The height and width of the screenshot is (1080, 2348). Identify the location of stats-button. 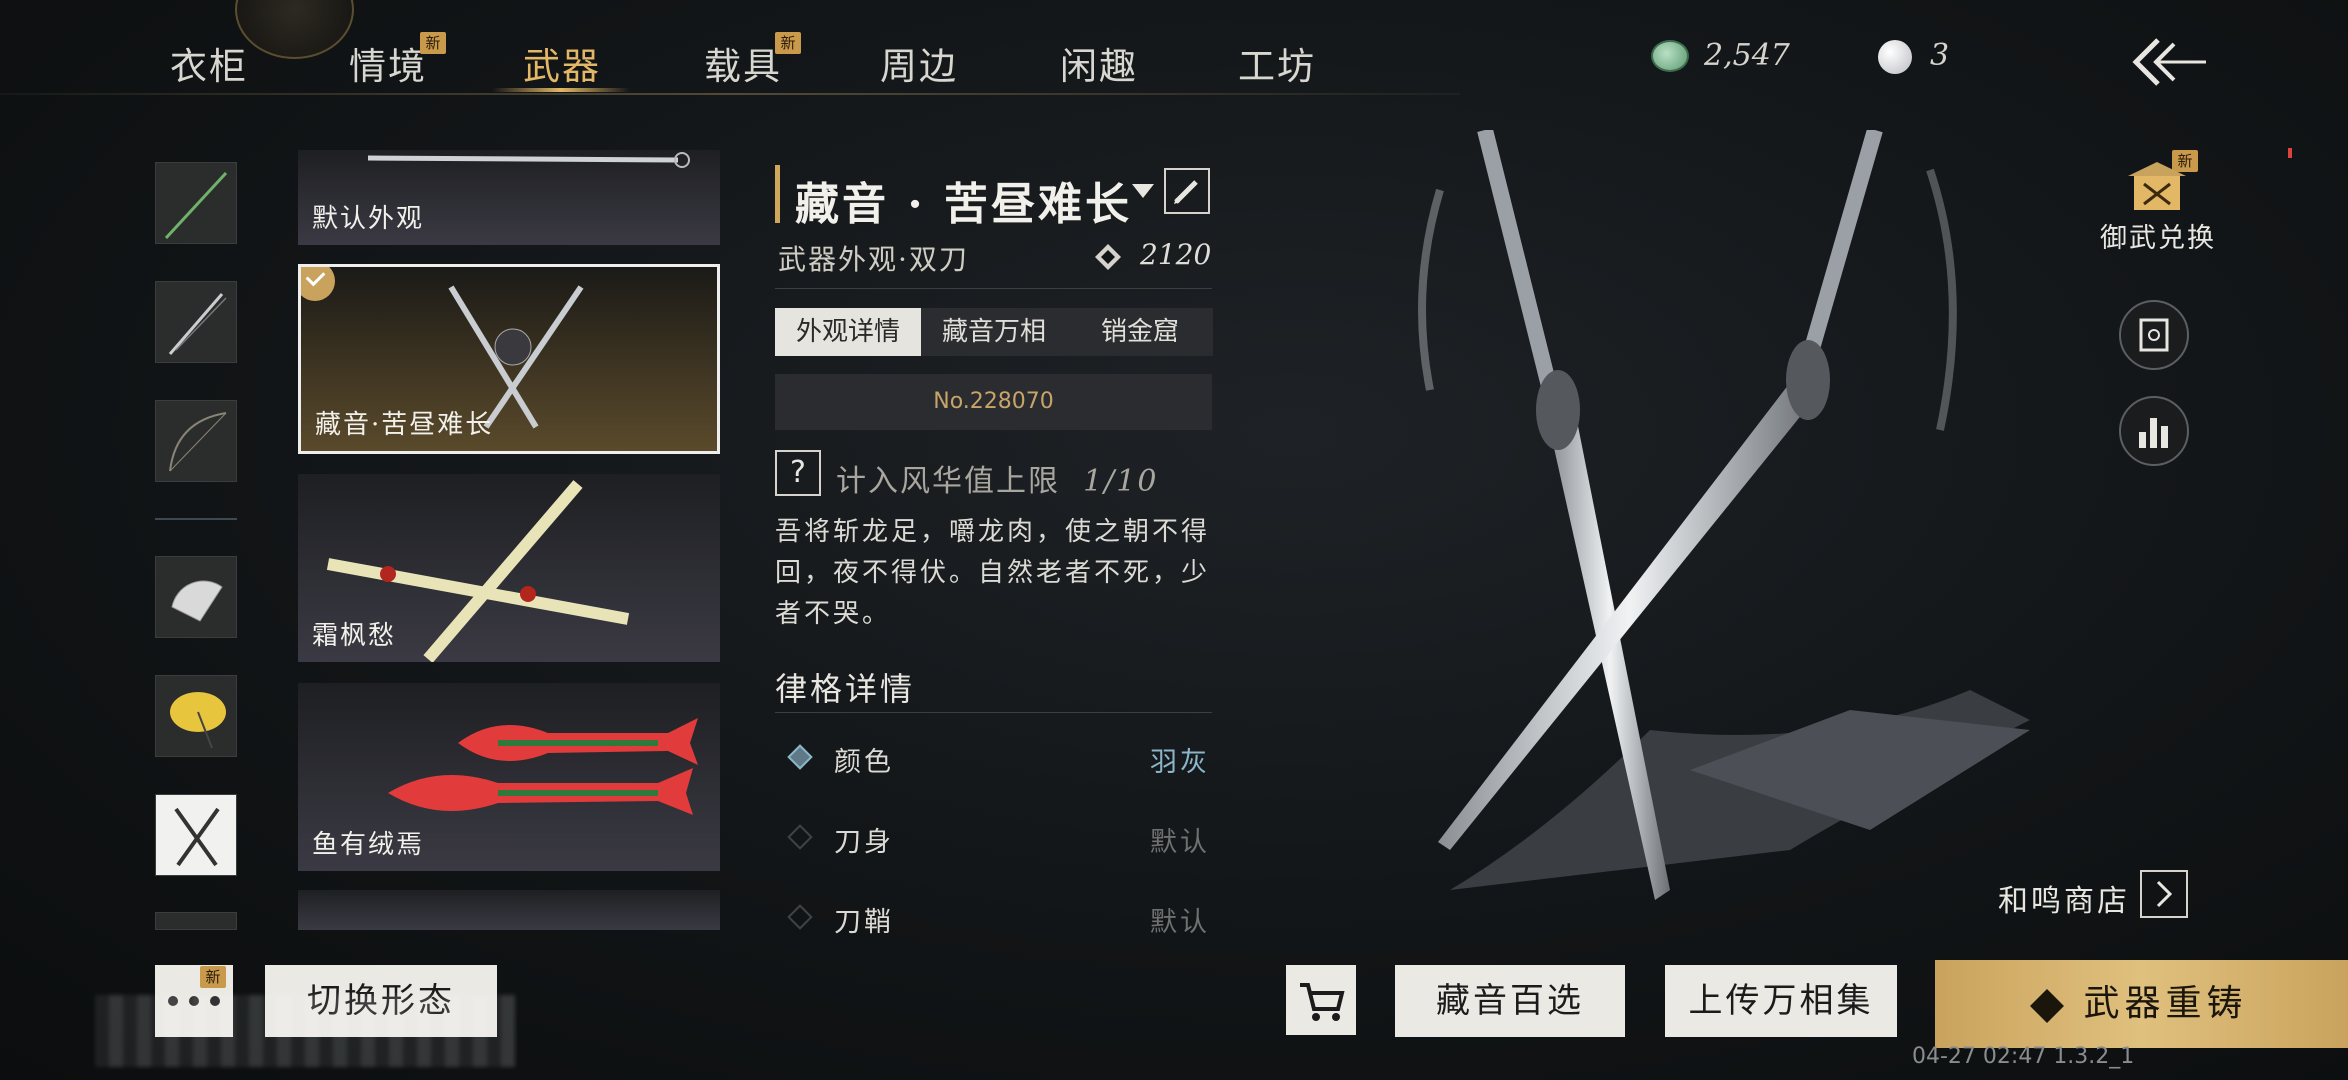
(2154, 431).